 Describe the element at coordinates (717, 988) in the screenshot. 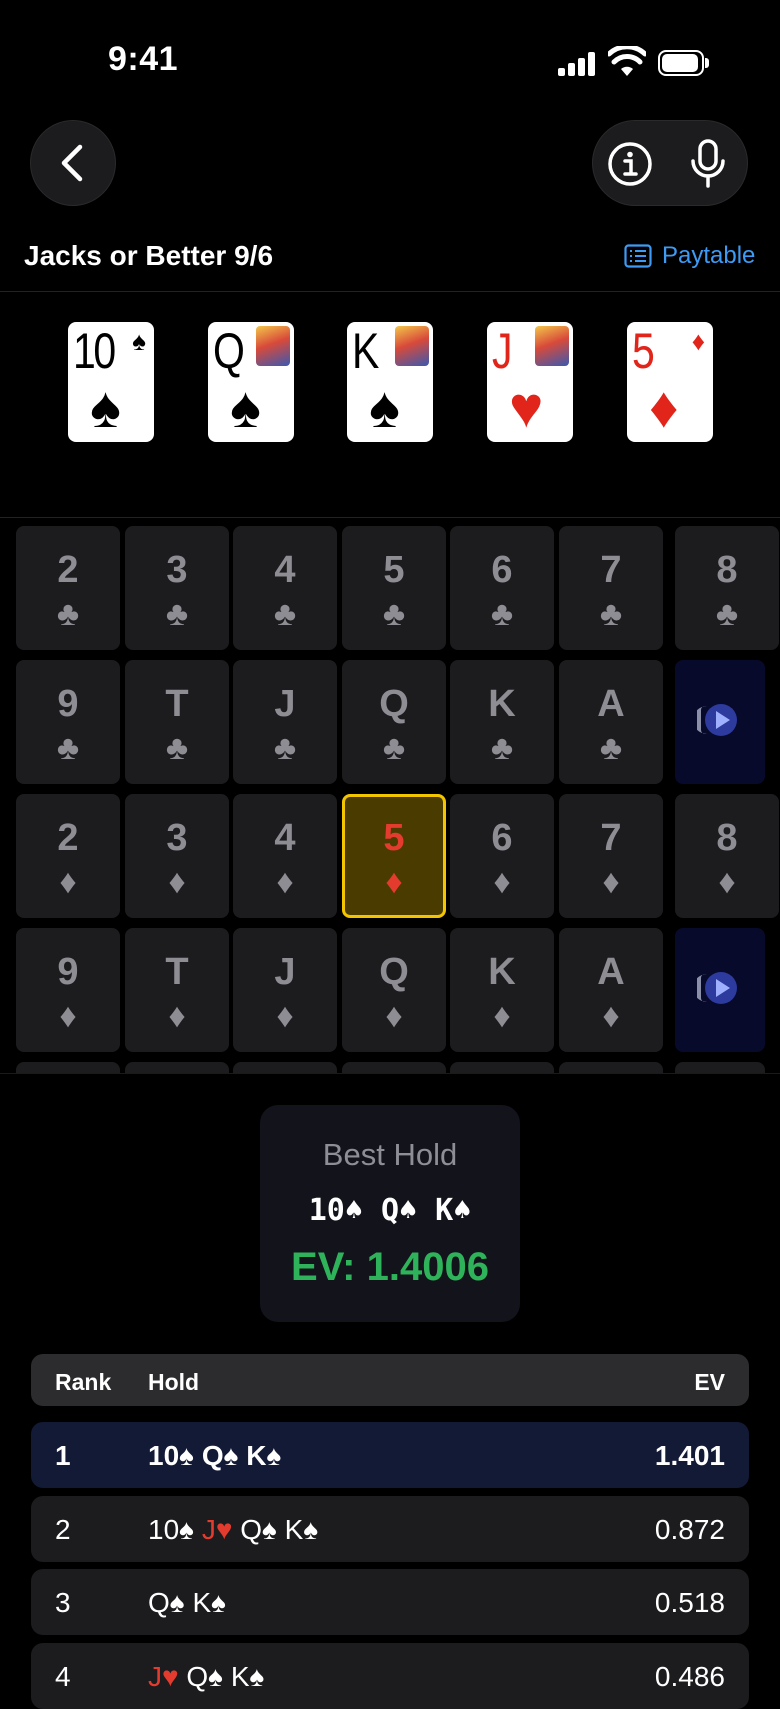

I see `play-icon` at that location.